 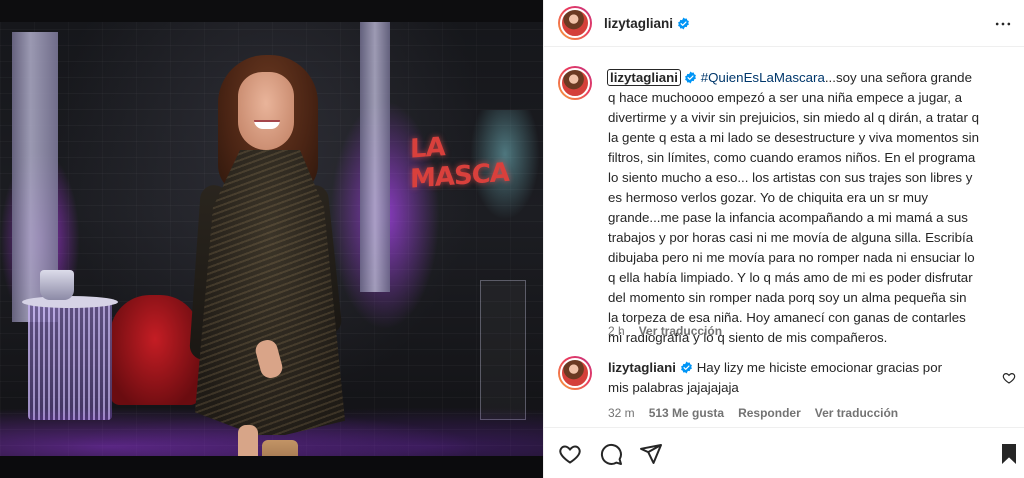 What do you see at coordinates (680, 331) in the screenshot?
I see `caption-translate-link: Ver traducción` at bounding box center [680, 331].